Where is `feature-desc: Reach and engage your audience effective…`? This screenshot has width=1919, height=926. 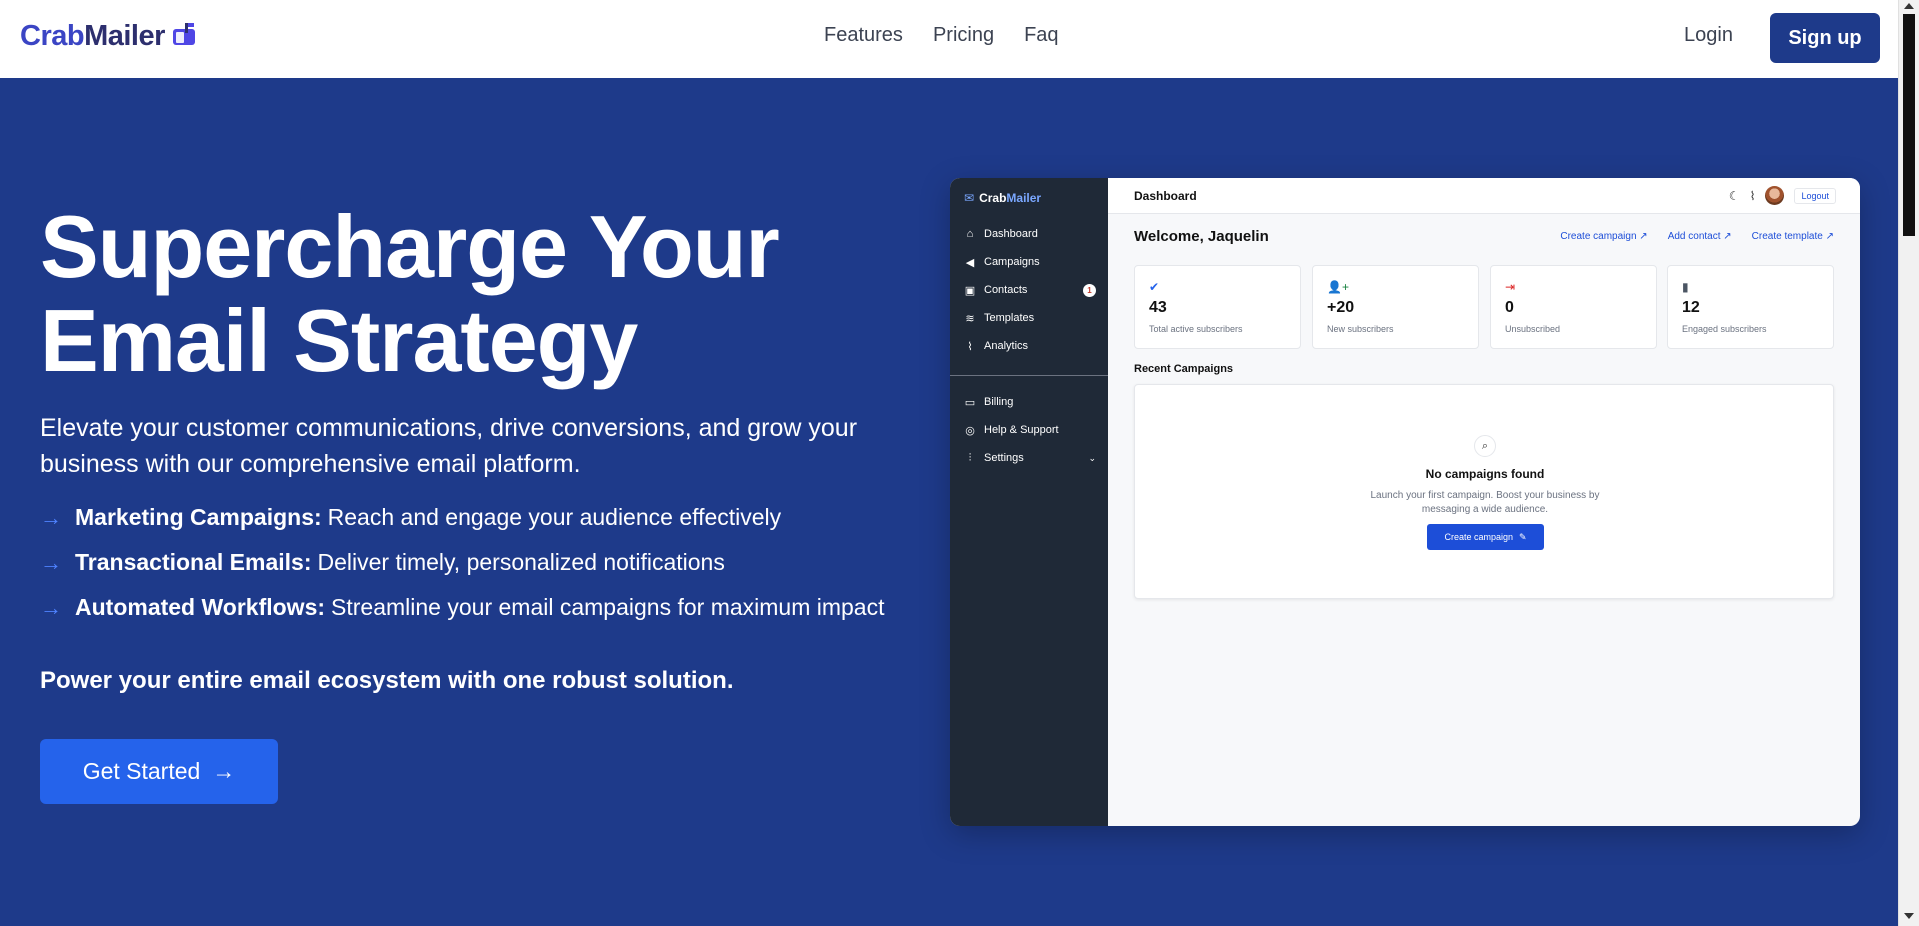 feature-desc: Reach and engage your audience effective… is located at coordinates (554, 517).